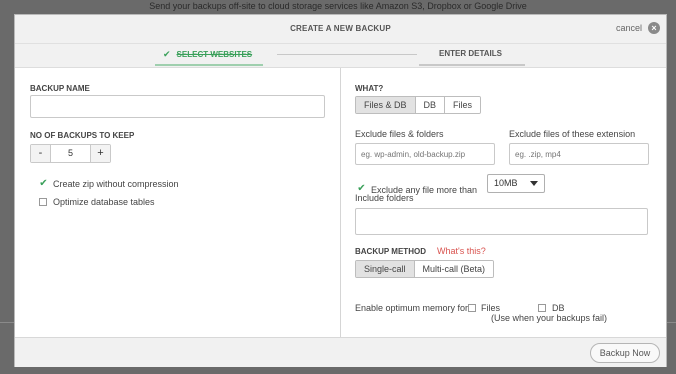  I want to click on backups-to-keep-stepper: - 5 +, so click(70, 153).